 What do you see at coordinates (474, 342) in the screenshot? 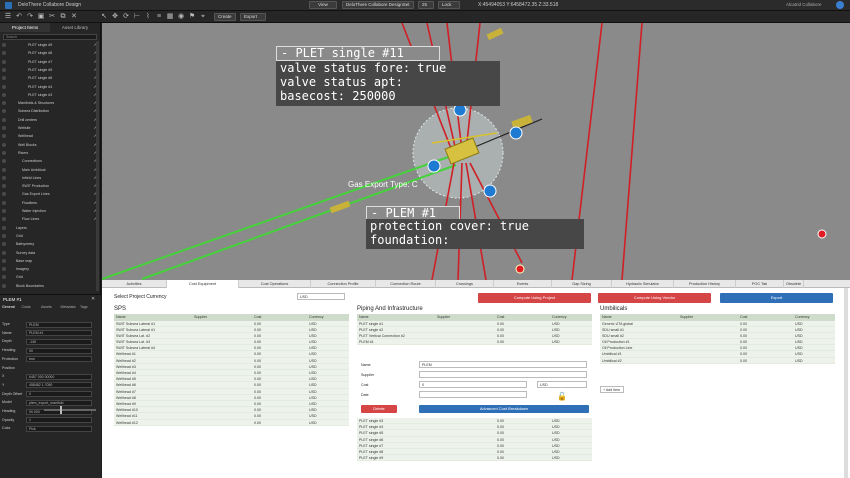
I see `table-row: PLEM #1 0.00 USD` at bounding box center [474, 342].